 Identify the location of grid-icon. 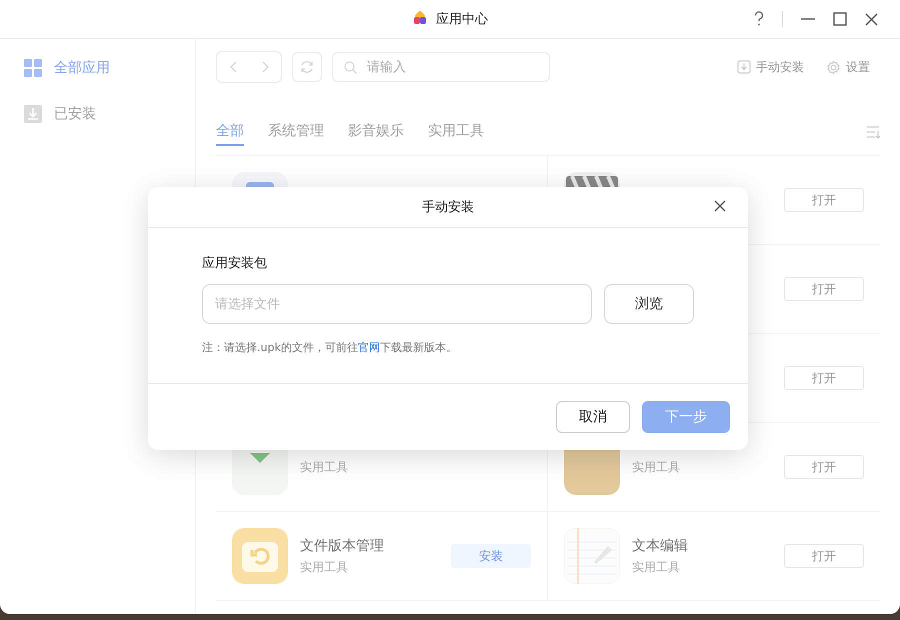
(33, 68).